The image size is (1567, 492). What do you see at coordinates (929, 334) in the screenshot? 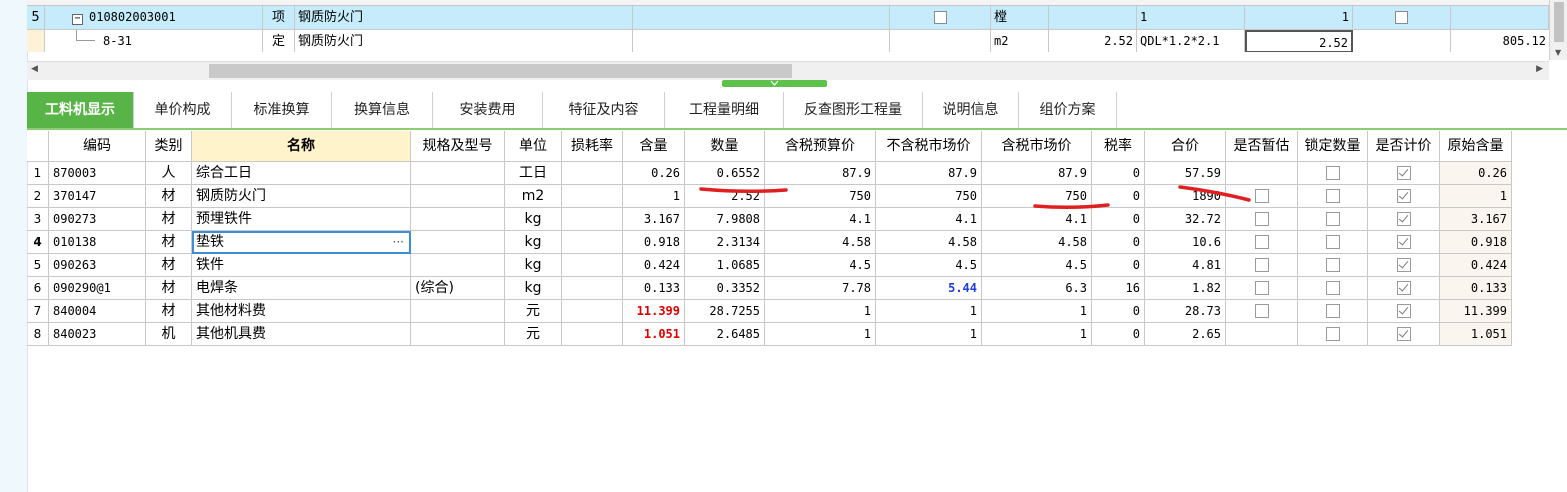
I see `notax-market-price-cell: 1` at bounding box center [929, 334].